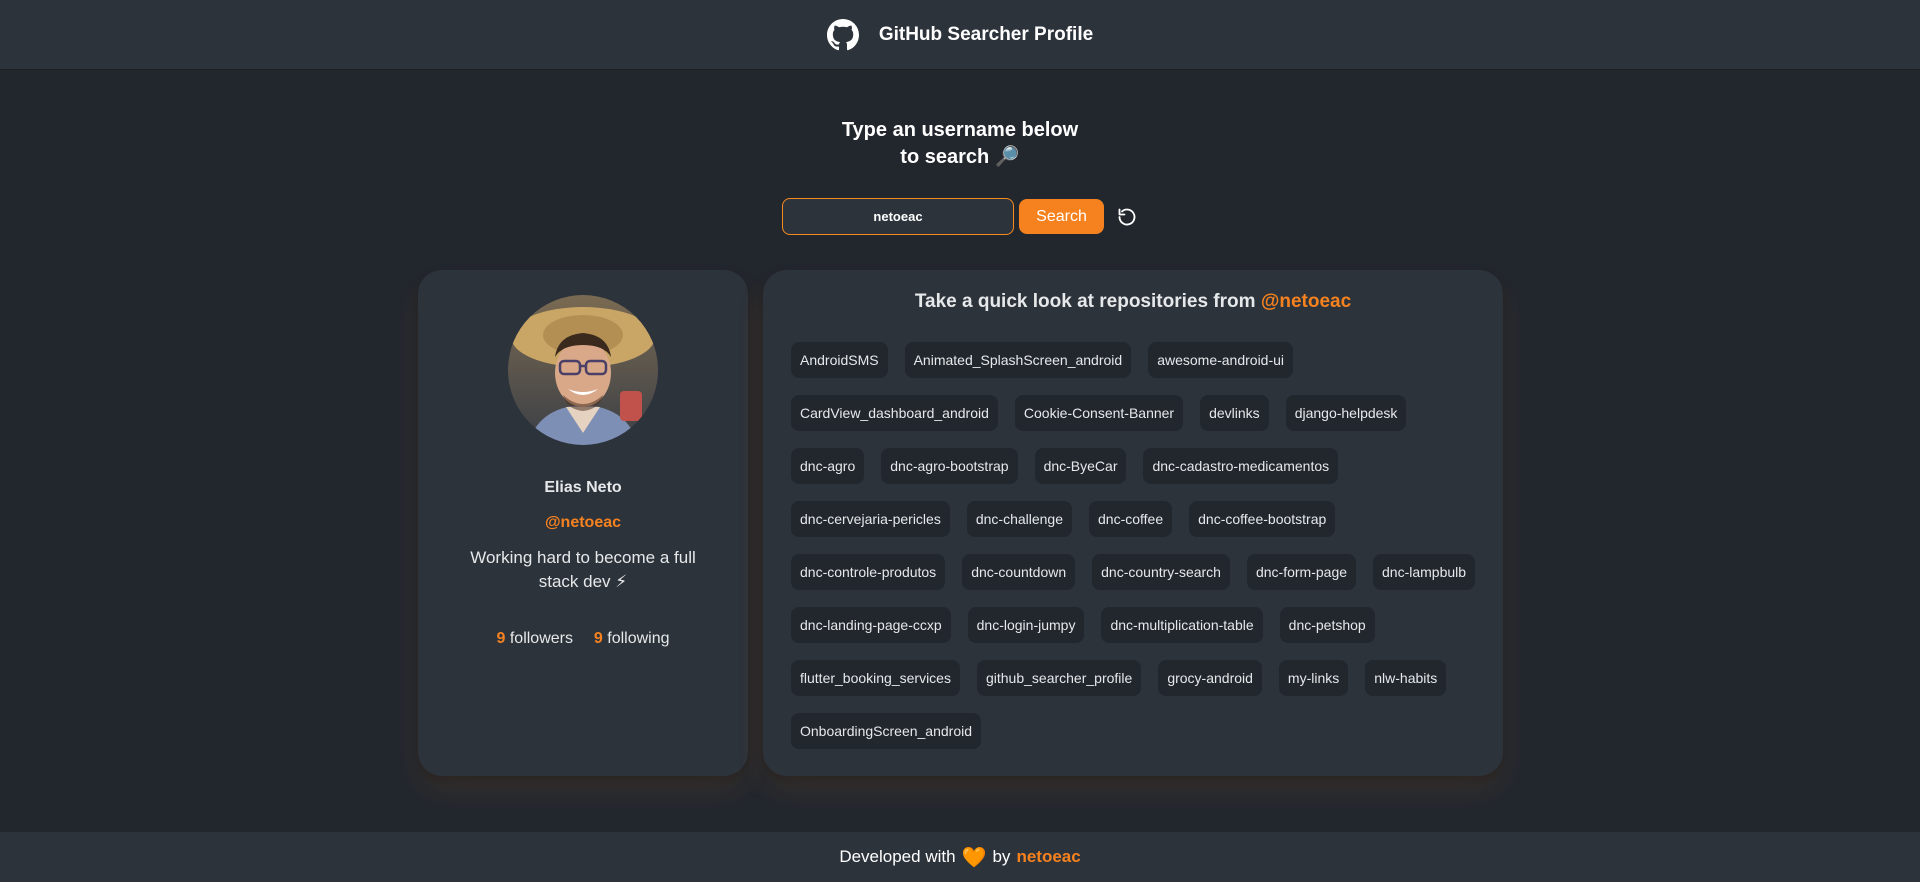 This screenshot has width=1920, height=882. I want to click on repository-chip: Animated_SplashScreen_android, so click(1018, 360).